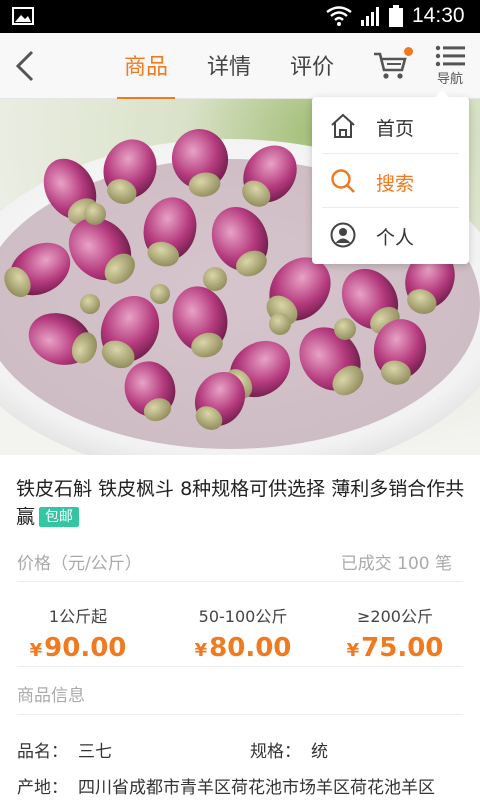  What do you see at coordinates (343, 235) in the screenshot?
I see `user-icon` at bounding box center [343, 235].